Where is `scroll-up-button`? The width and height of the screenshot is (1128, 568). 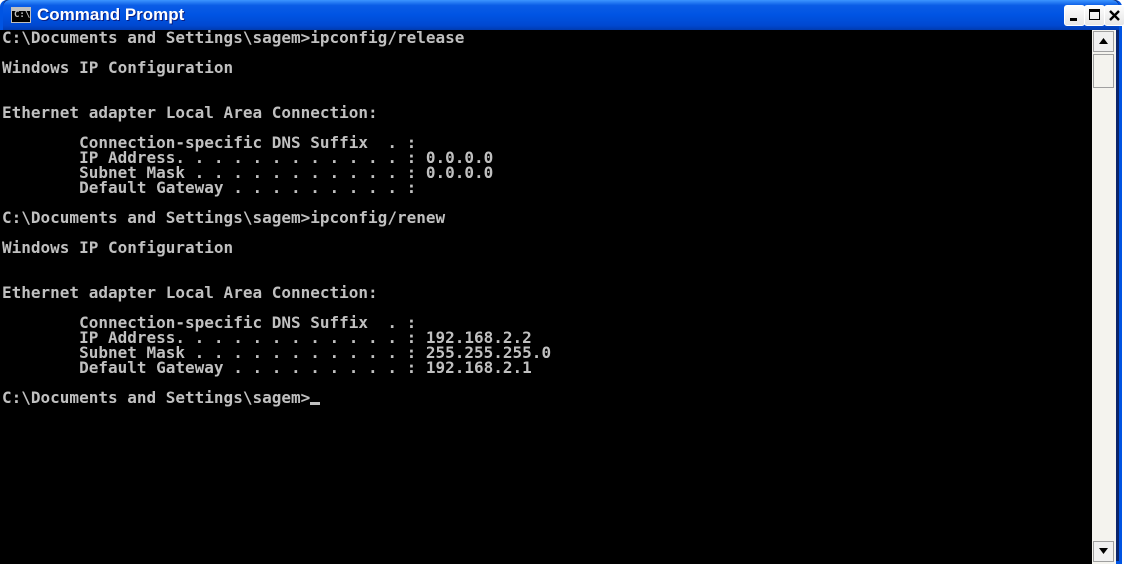 scroll-up-button is located at coordinates (1103, 41).